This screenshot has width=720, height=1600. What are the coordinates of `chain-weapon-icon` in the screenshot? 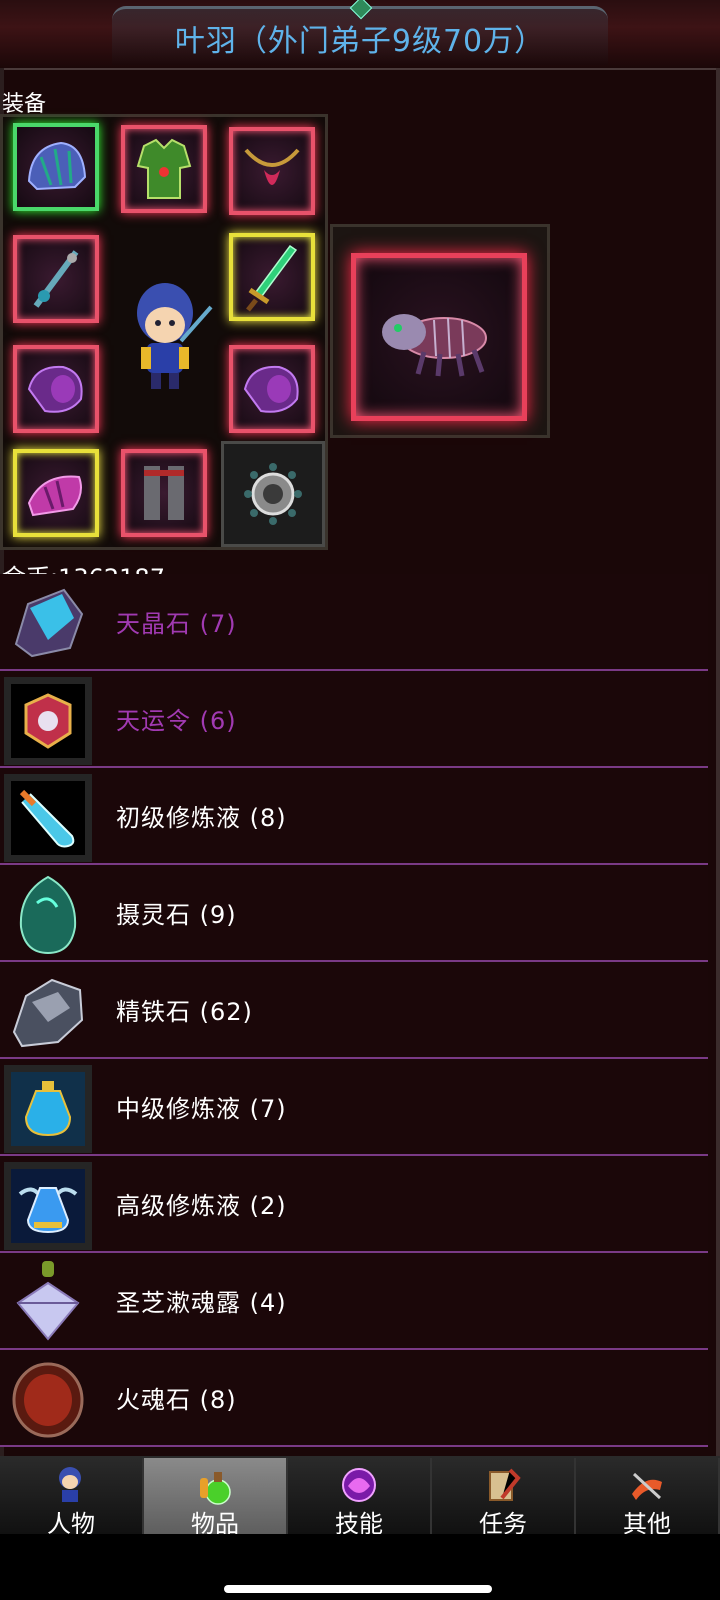 It's located at (56, 279).